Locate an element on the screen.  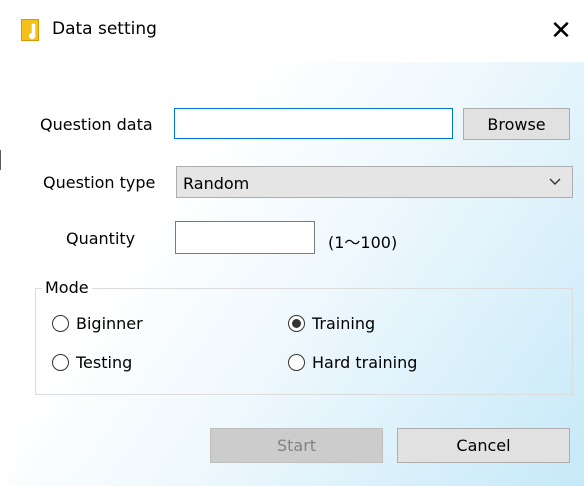
browse-button: Browse is located at coordinates (516, 124).